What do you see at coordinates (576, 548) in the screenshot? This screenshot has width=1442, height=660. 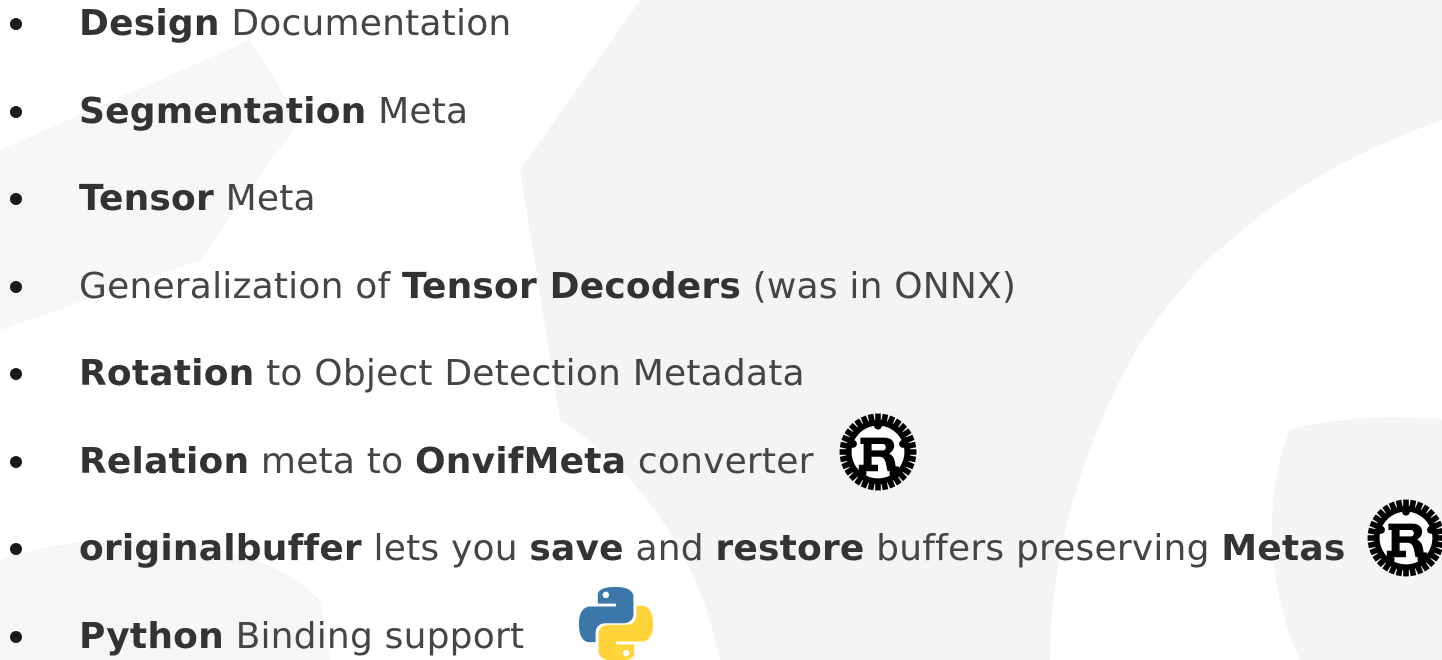 I see `bold-text: save` at bounding box center [576, 548].